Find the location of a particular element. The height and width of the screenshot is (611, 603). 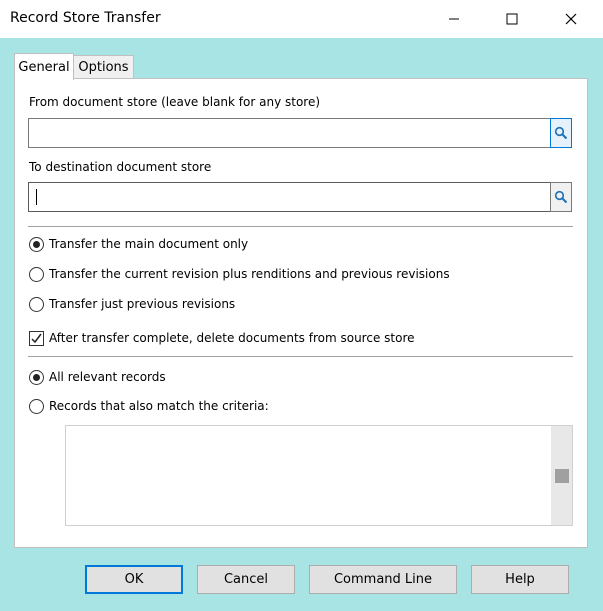

maximize-button is located at coordinates (512, 19).